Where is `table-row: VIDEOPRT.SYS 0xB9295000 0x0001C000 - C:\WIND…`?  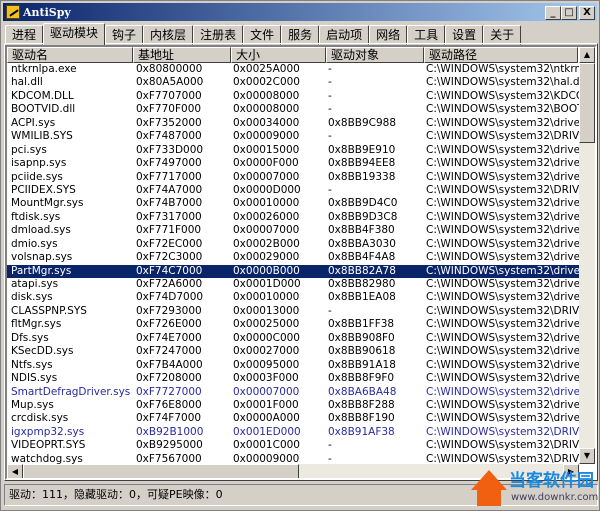 table-row: VIDEOPRT.SYS 0xB9295000 0x0001C000 - C:\WIND… is located at coordinates (294, 445).